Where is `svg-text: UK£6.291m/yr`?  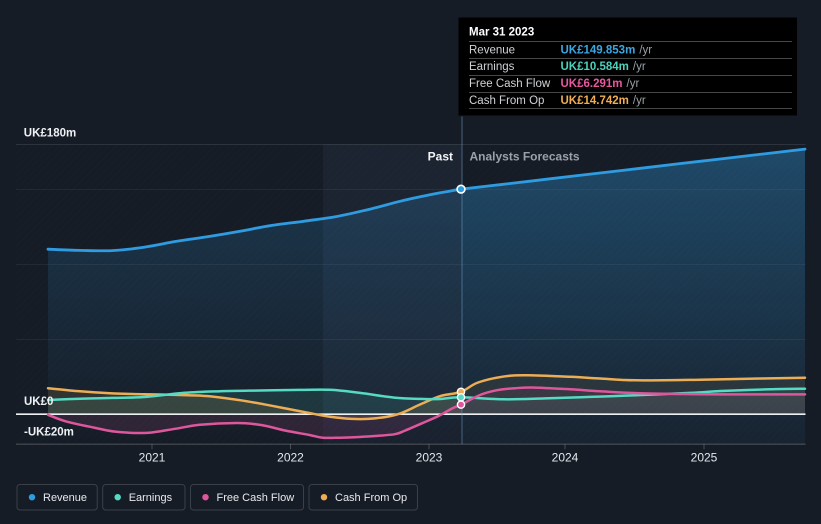 svg-text: UK£6.291m/yr is located at coordinates (600, 84).